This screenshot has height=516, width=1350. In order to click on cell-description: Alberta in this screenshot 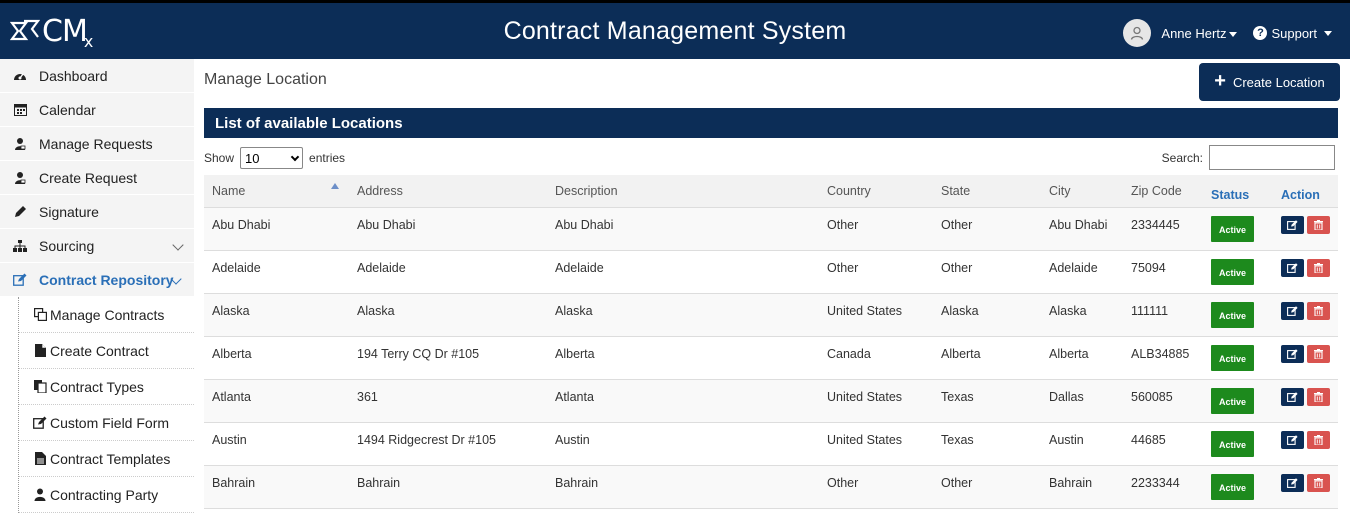, I will do `click(683, 358)`.